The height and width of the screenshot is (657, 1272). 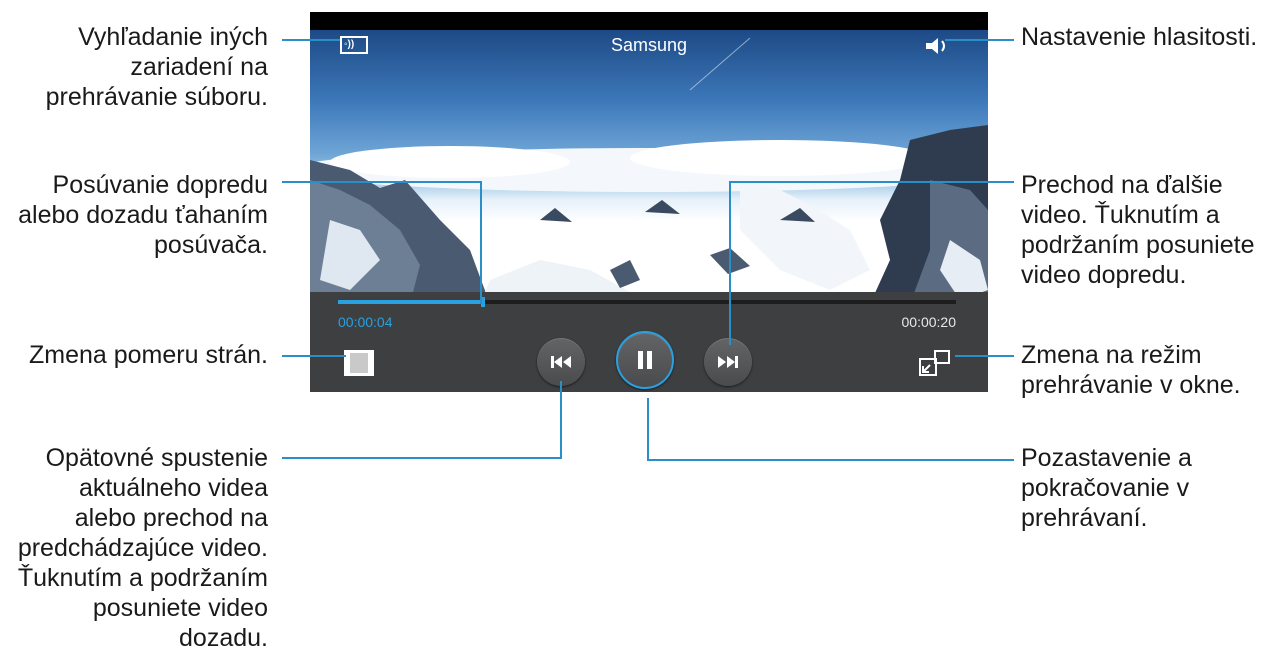 I want to click on seek-progress, so click(x=411, y=302).